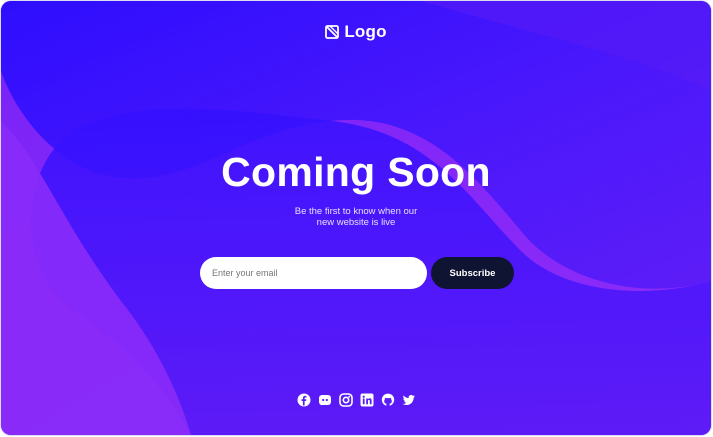 Image resolution: width=713 pixels, height=437 pixels. Describe the element at coordinates (304, 400) in the screenshot. I see `facebook-icon` at that location.